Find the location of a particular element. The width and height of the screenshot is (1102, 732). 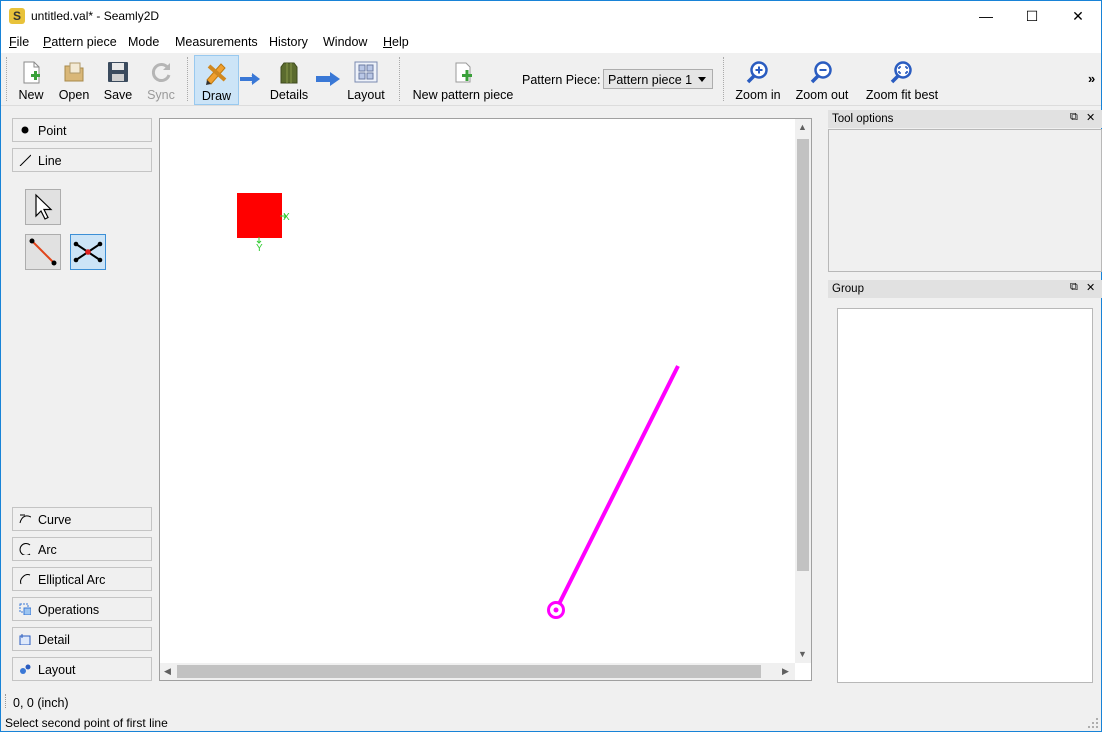

horizontal-scroll-thumb is located at coordinates (469, 671).